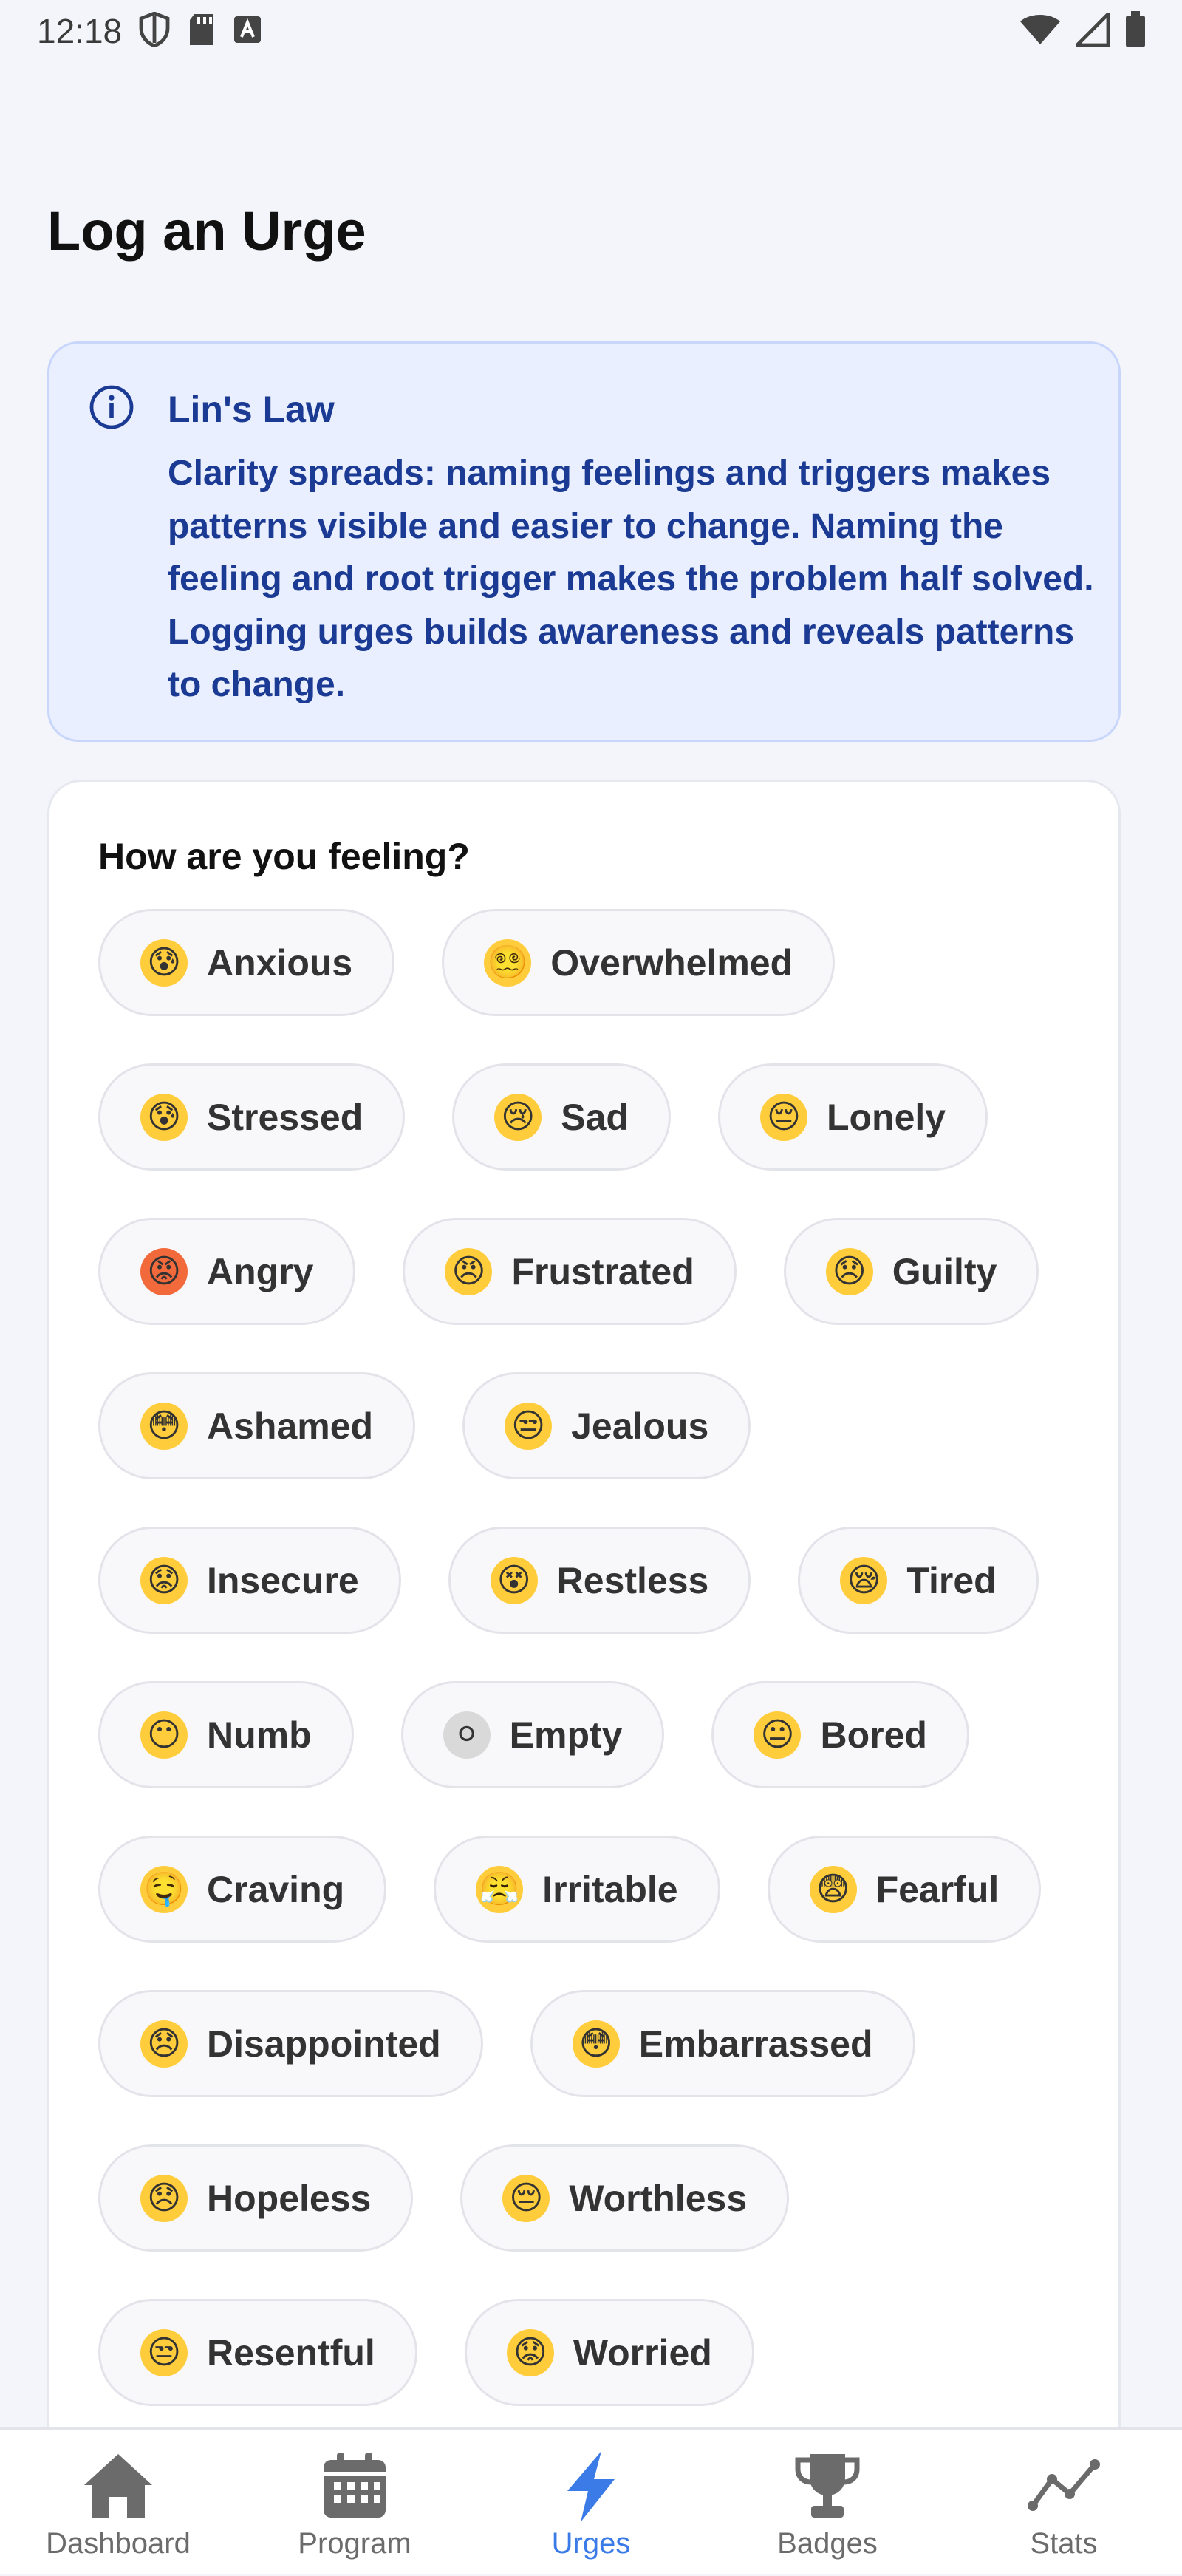 The height and width of the screenshot is (2576, 1182). What do you see at coordinates (149, 30) in the screenshot?
I see `status-left: 12:18` at bounding box center [149, 30].